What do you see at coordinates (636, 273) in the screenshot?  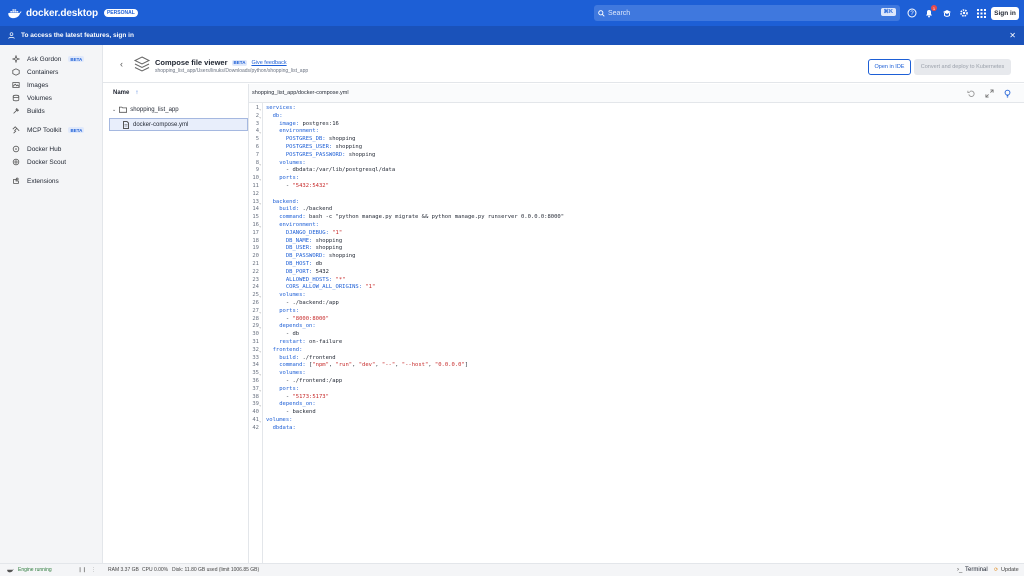 I see `code-line: 22 DB_PORT: 5432` at bounding box center [636, 273].